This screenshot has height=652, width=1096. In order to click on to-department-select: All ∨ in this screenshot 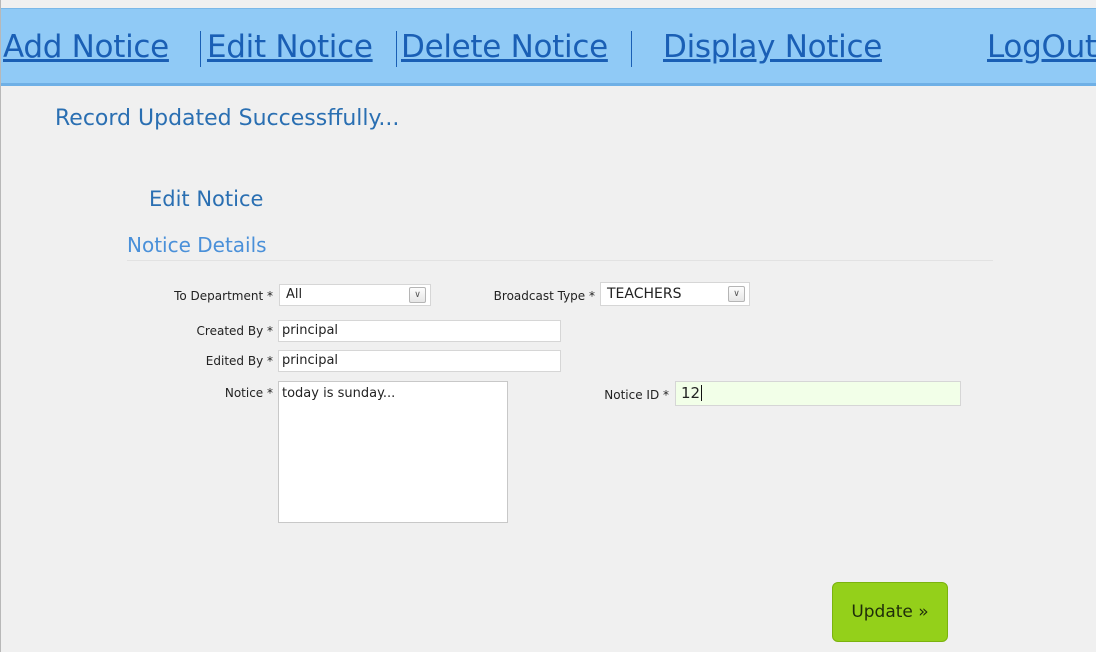, I will do `click(355, 295)`.